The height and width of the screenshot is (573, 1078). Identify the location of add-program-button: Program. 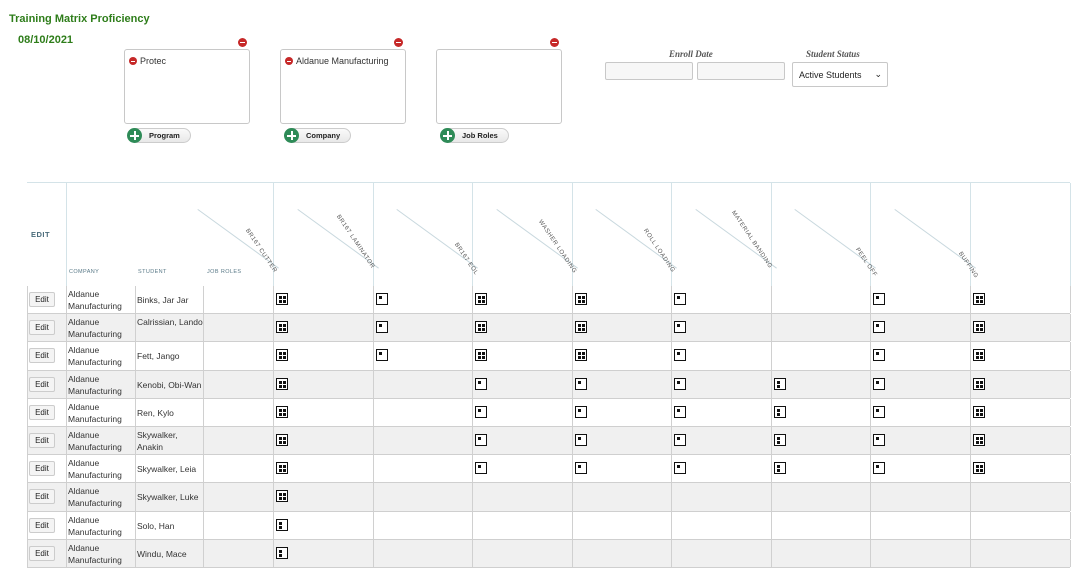
(159, 135).